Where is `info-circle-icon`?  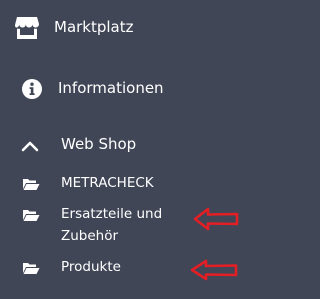
info-circle-icon is located at coordinates (32, 89).